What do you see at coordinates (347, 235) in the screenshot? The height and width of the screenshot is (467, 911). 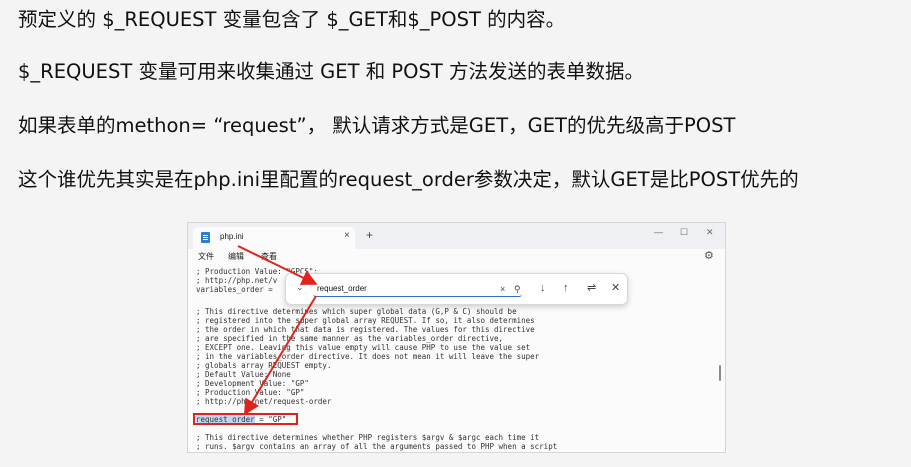 I see `close-tab-icon: ×` at bounding box center [347, 235].